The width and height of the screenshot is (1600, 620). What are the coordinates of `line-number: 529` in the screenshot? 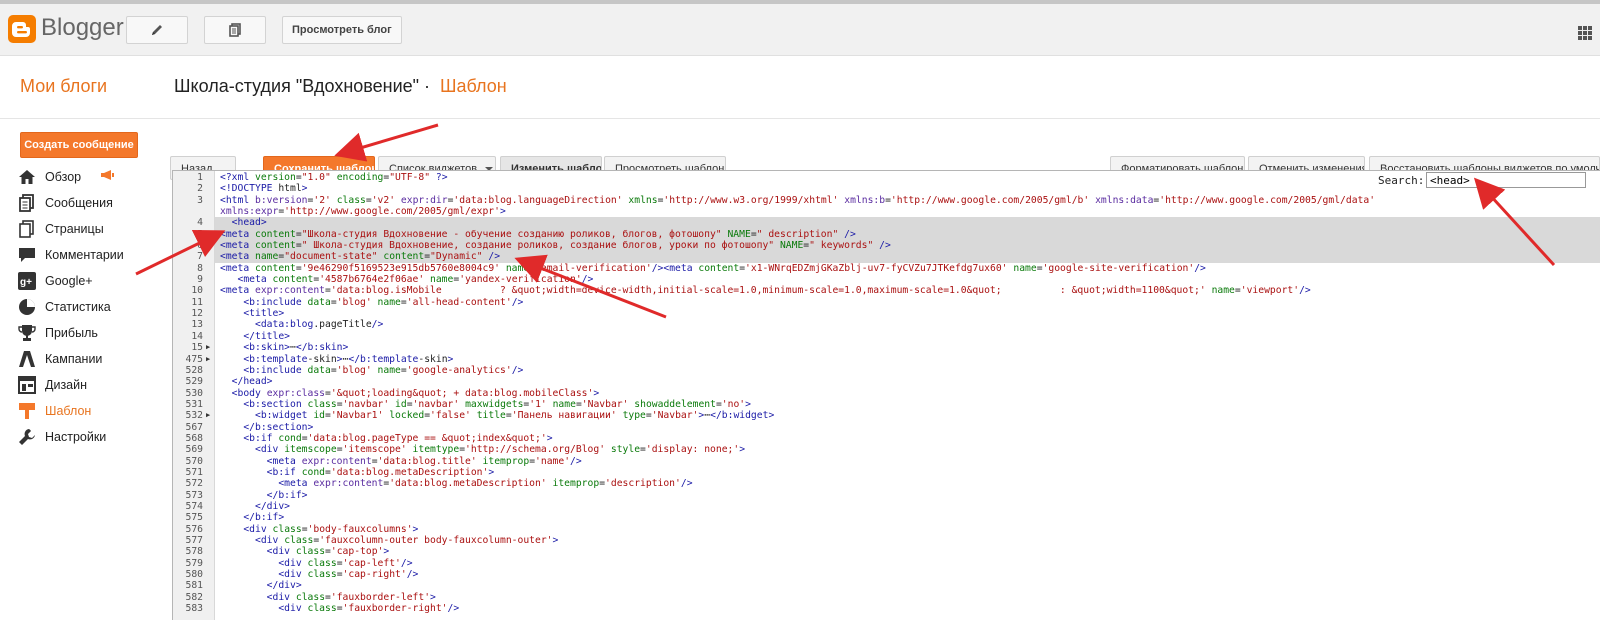 It's located at (194, 382).